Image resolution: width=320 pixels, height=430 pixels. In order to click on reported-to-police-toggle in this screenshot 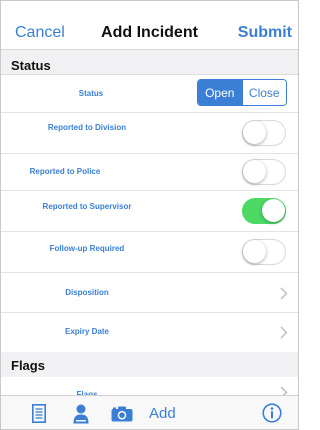, I will do `click(264, 172)`.